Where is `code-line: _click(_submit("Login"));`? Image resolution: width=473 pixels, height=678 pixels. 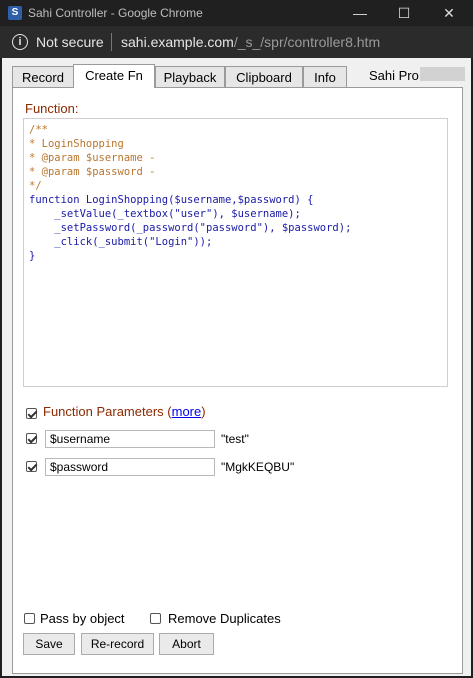 code-line: _click(_submit("Login")); is located at coordinates (121, 242).